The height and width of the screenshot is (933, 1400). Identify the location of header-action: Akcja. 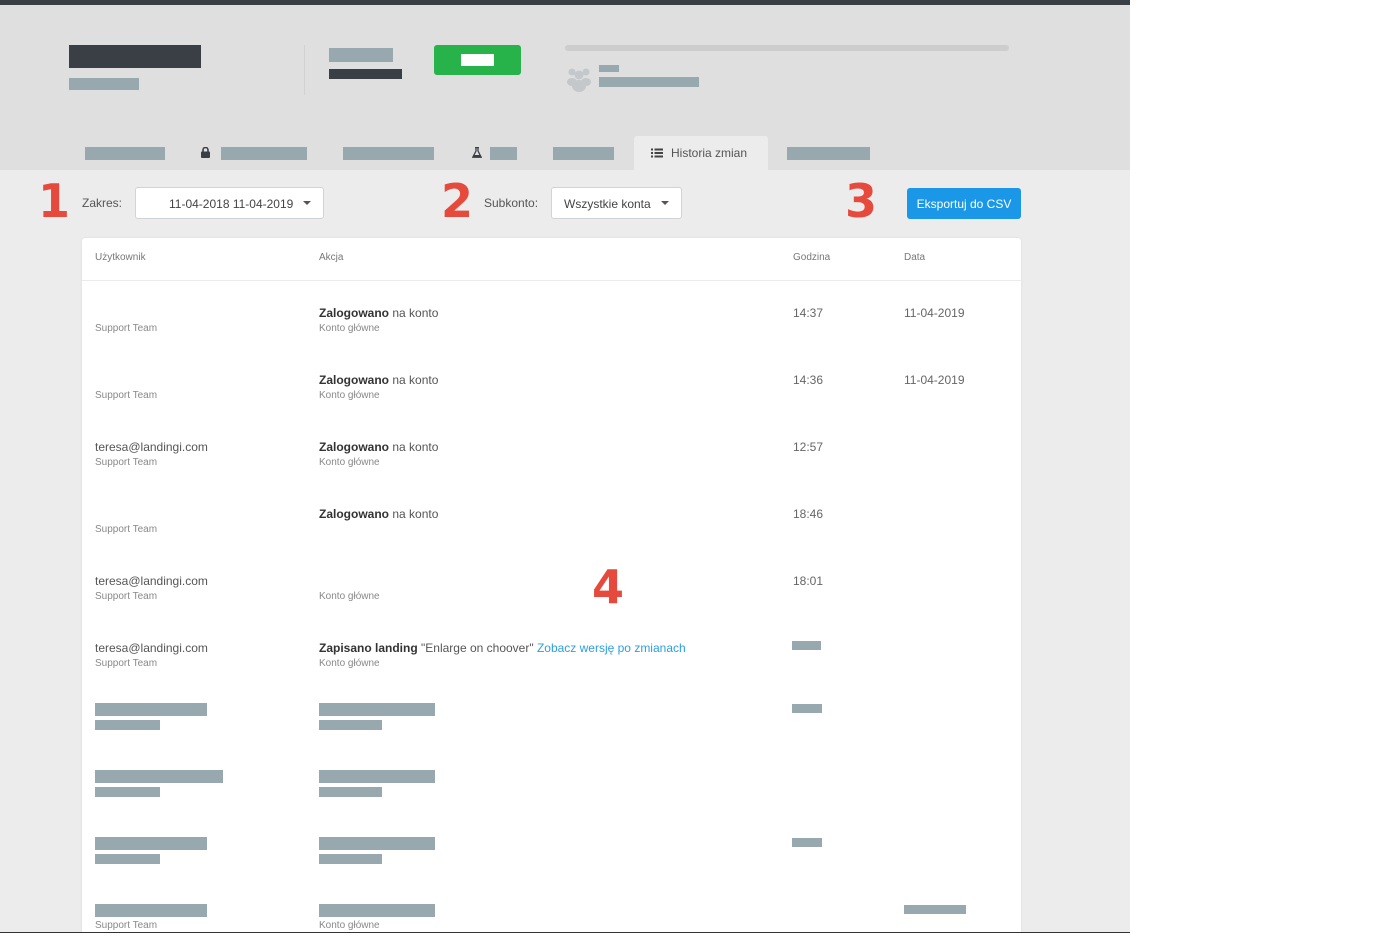
(331, 257).